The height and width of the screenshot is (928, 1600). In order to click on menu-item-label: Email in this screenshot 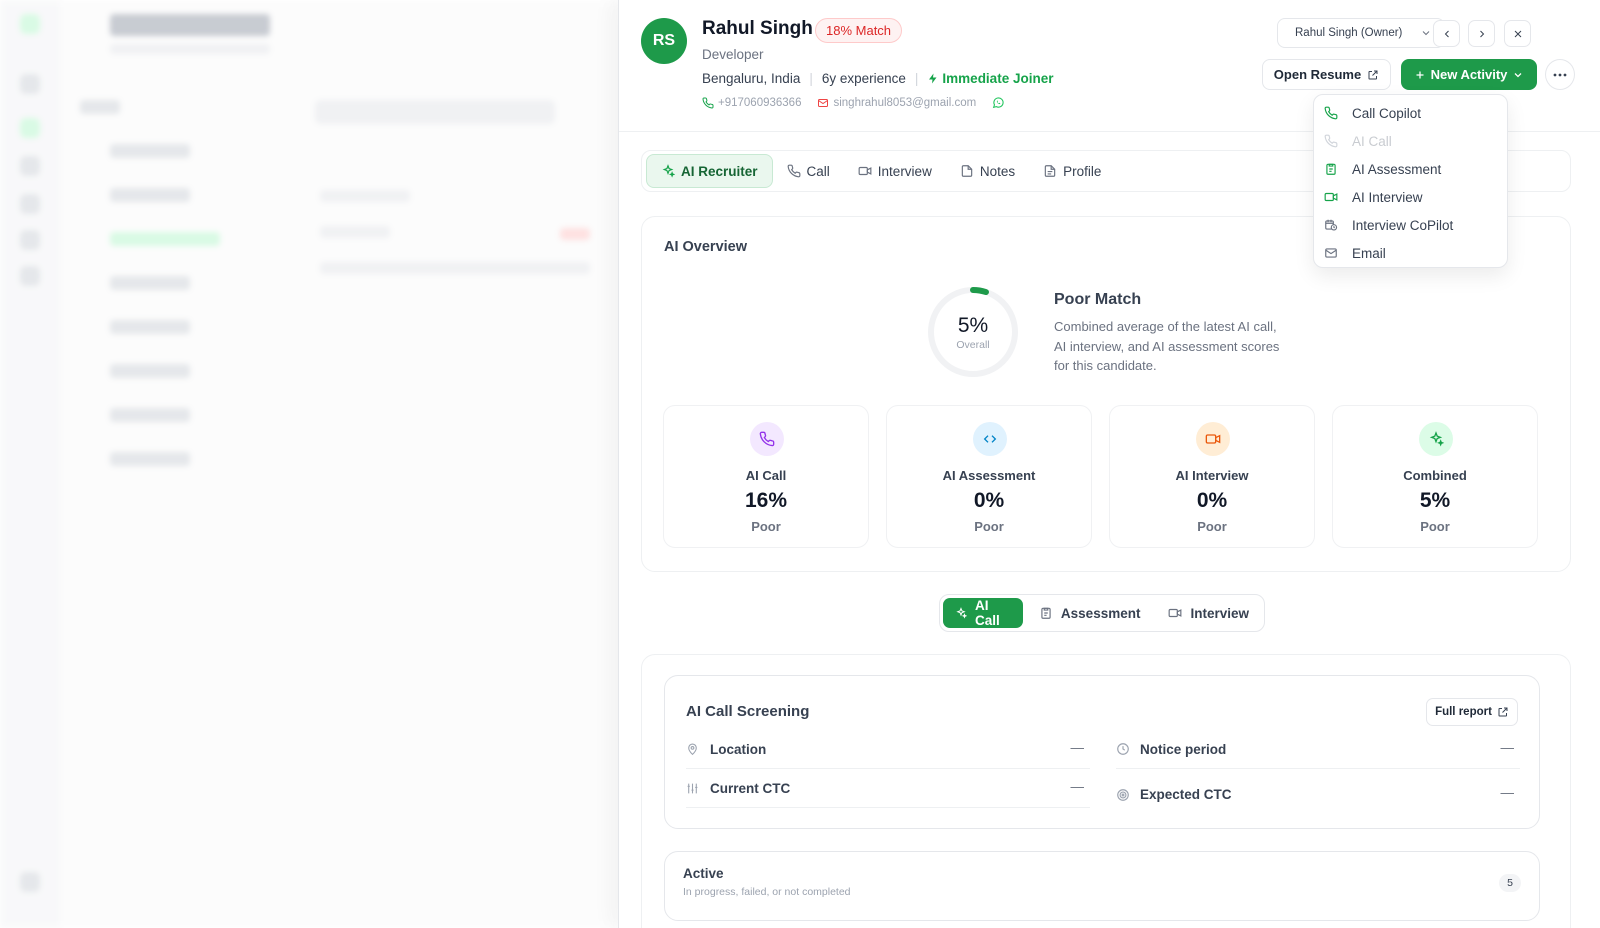, I will do `click(1369, 253)`.